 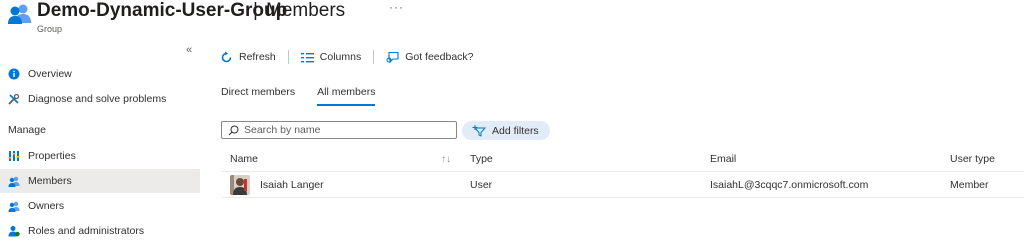 What do you see at coordinates (86, 231) in the screenshot?
I see `sidebar-item-label: Roles and administrators` at bounding box center [86, 231].